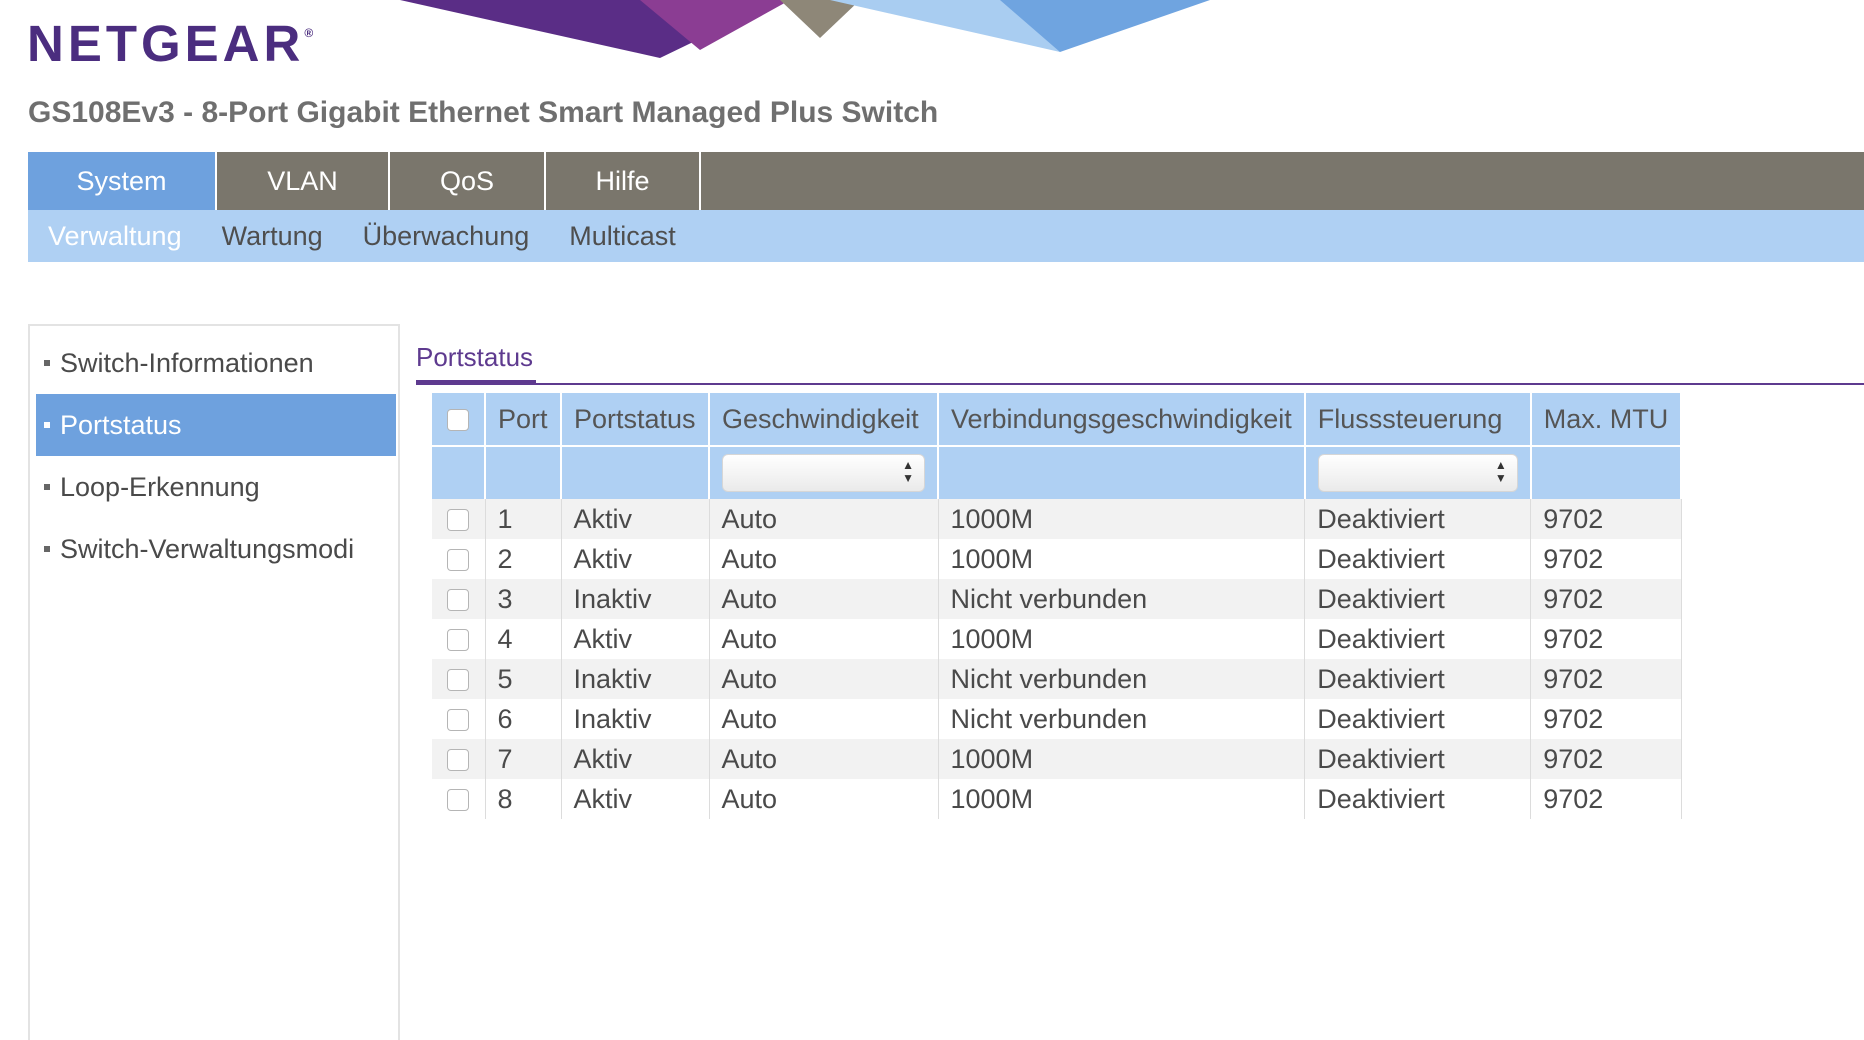 The image size is (1864, 1040). I want to click on column-header-geschwindigkeit: Geschwindigkeit, so click(824, 419).